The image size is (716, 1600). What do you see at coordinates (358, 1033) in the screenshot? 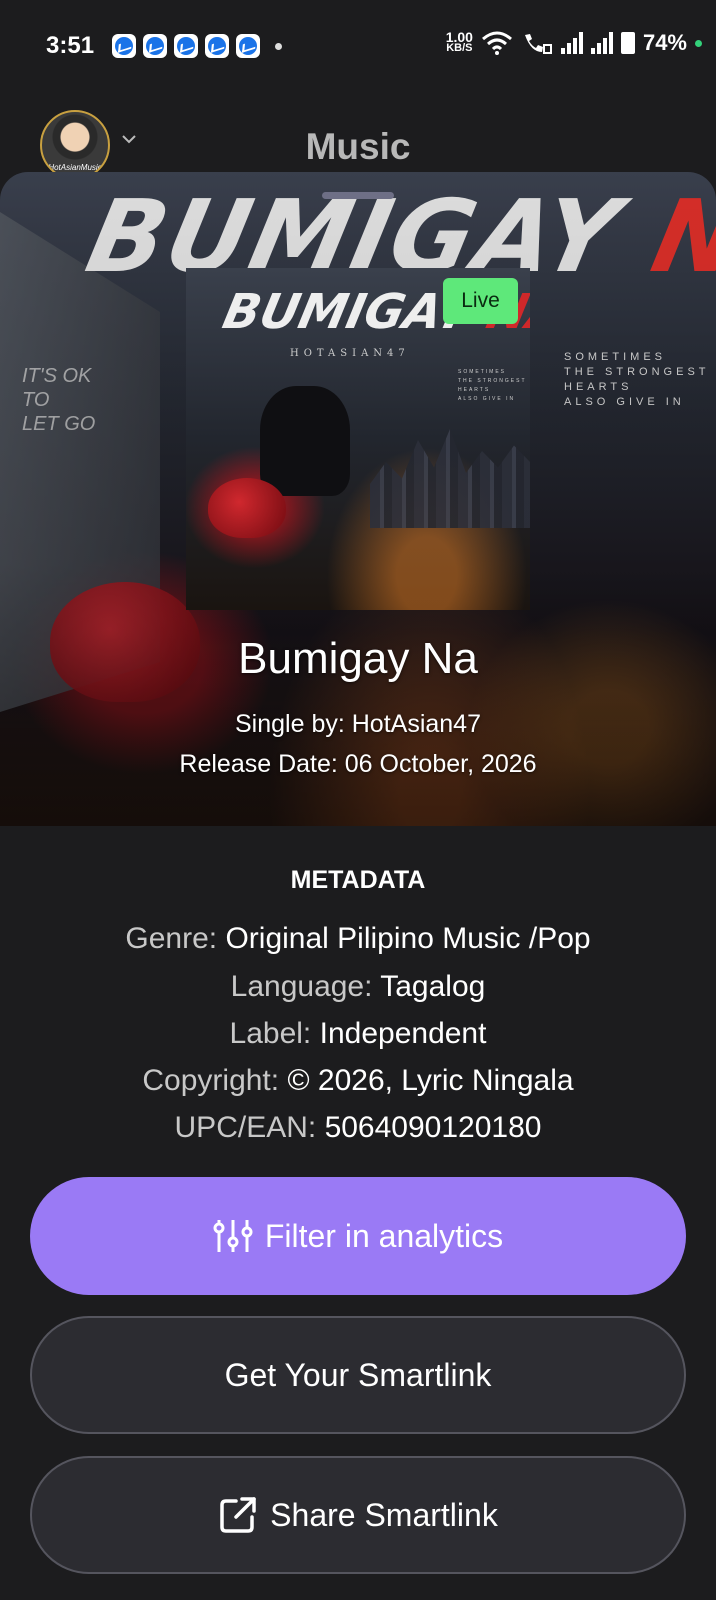
I see `metadata-label: Label: Independent` at bounding box center [358, 1033].